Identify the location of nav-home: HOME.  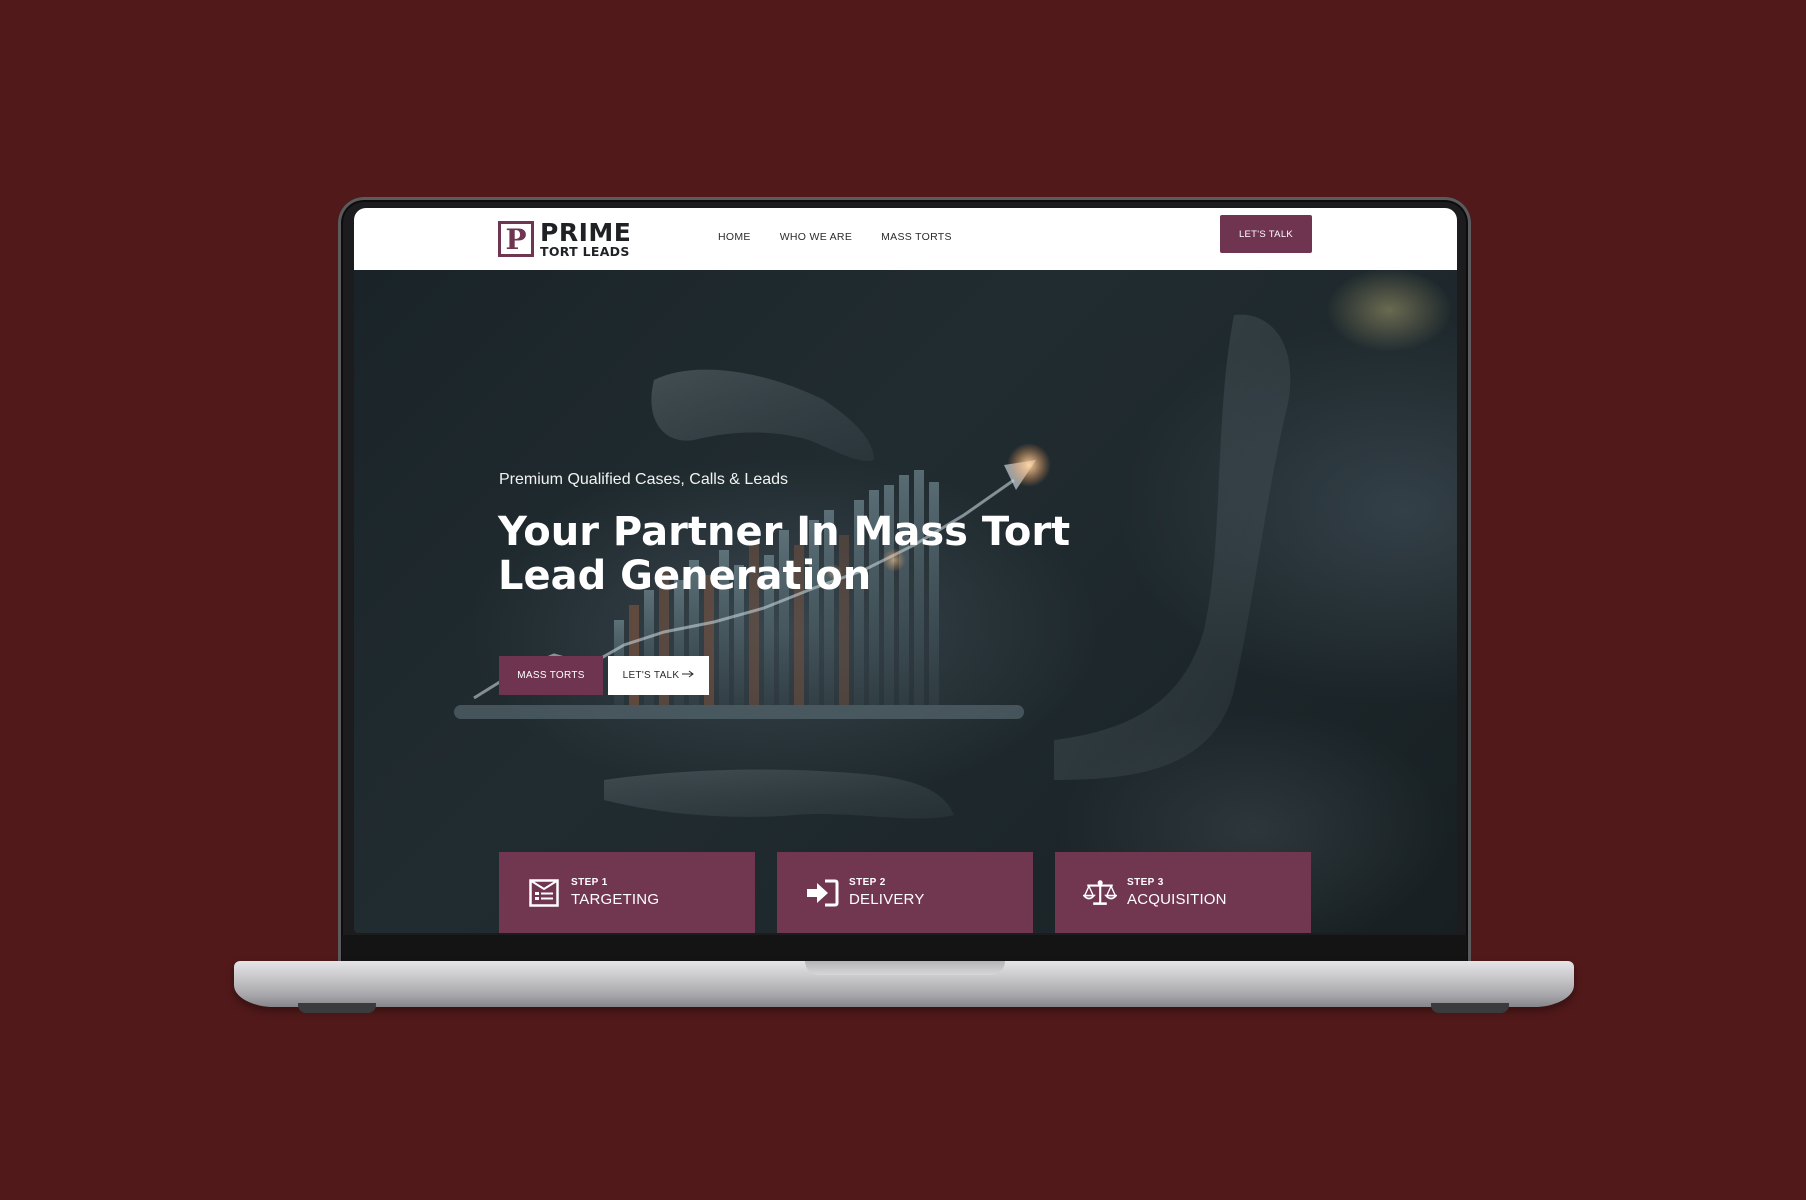
(734, 237).